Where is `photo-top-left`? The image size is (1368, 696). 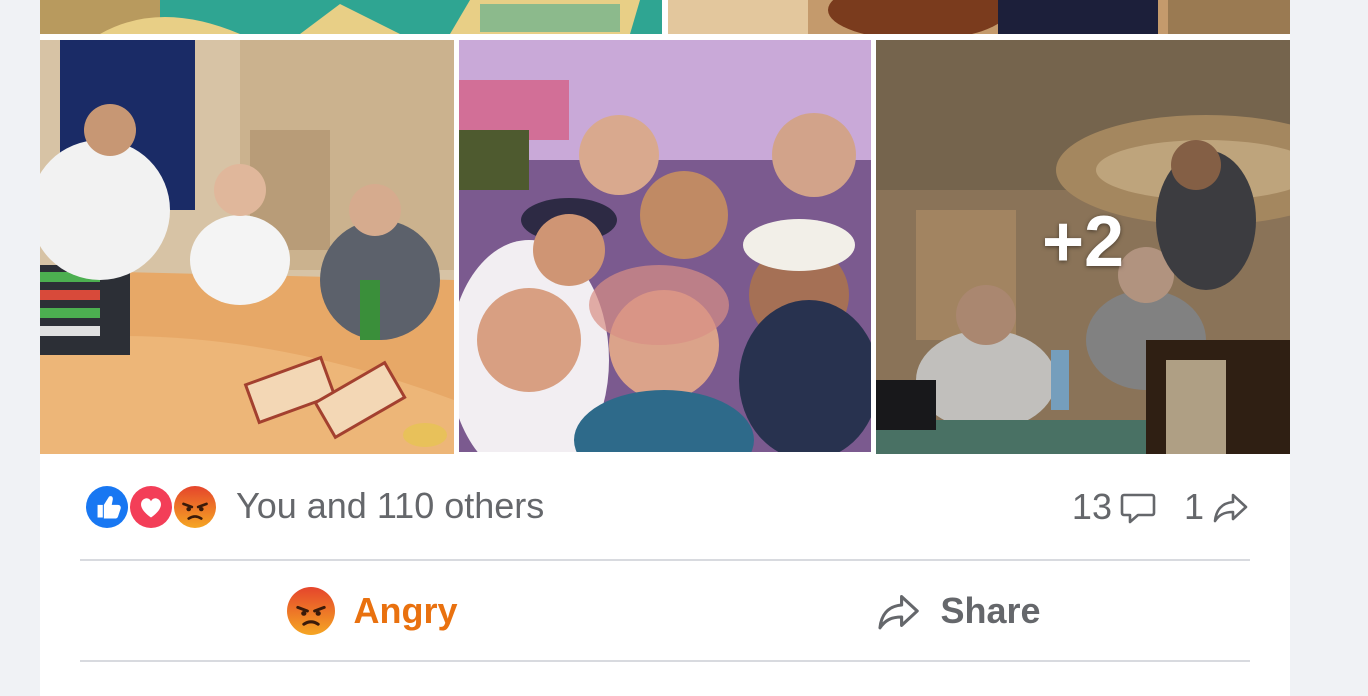
photo-top-left is located at coordinates (351, 17).